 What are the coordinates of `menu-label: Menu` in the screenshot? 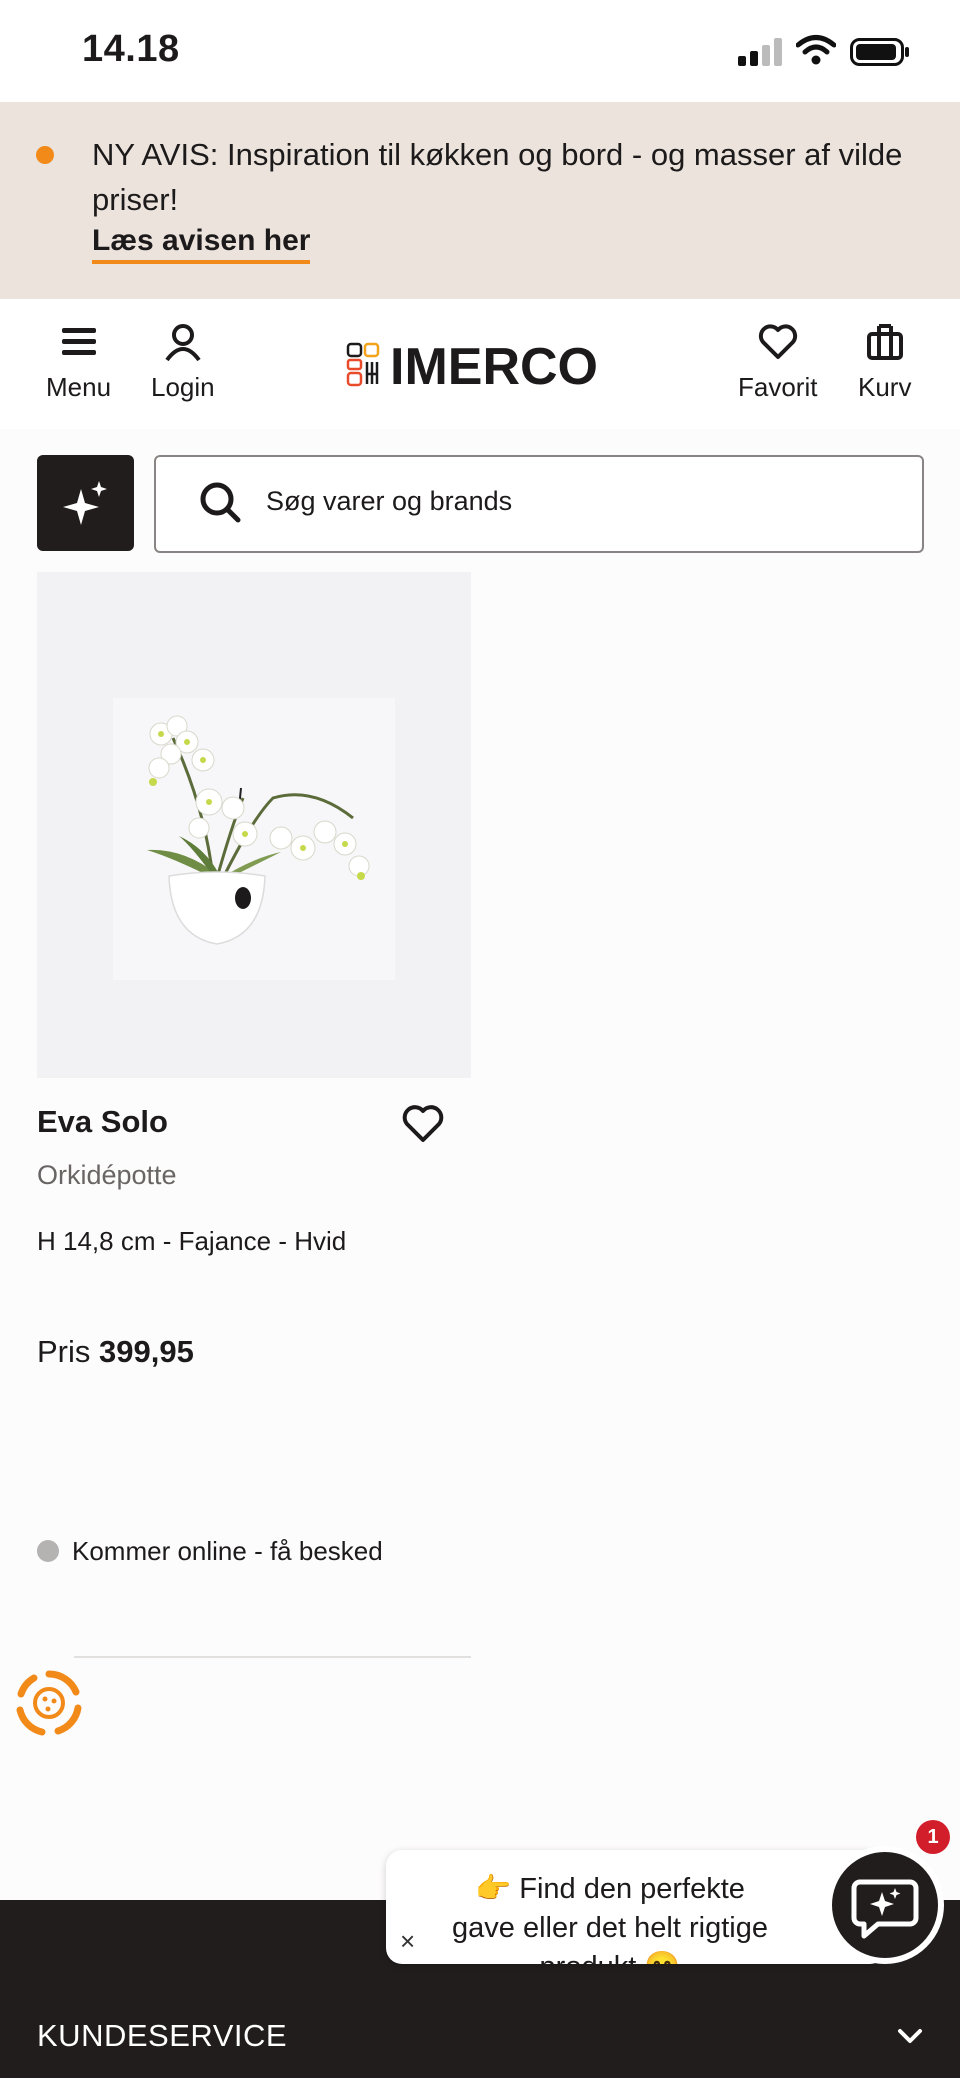 It's located at (79, 387).